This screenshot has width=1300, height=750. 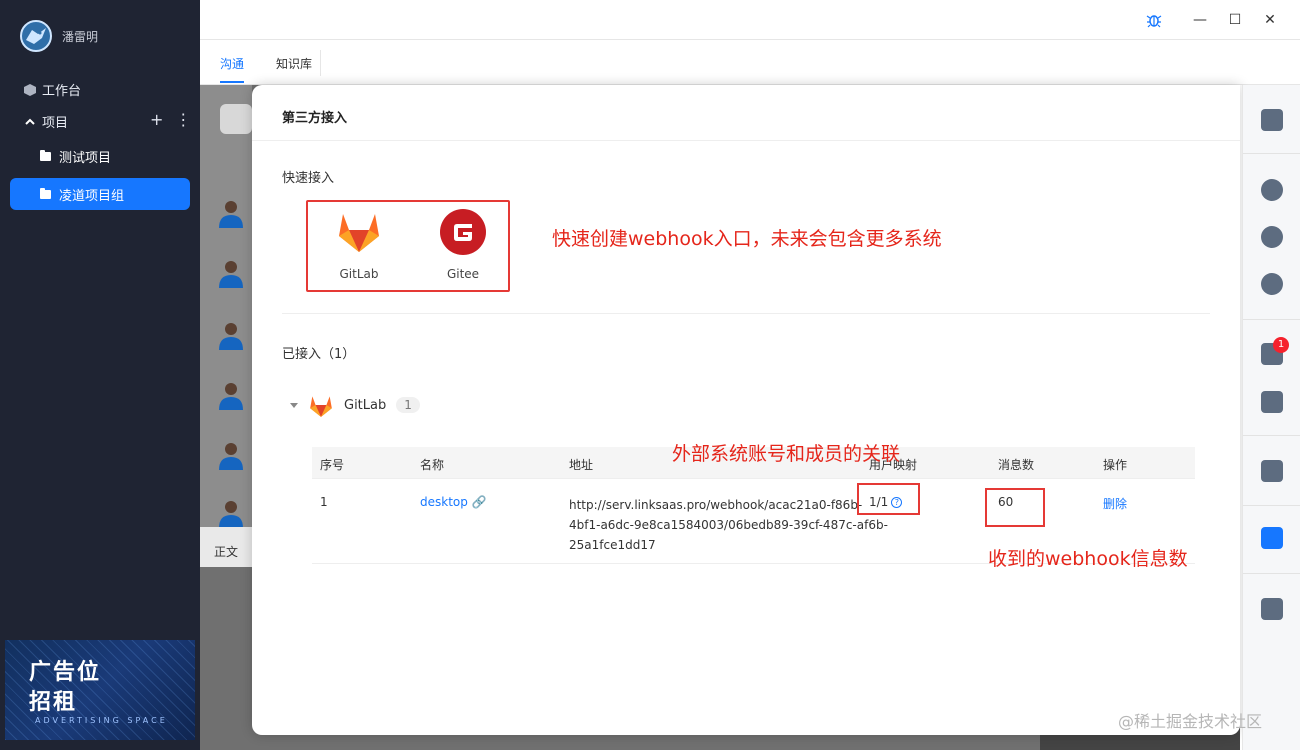 I want to click on close-button: ✕, so click(x=1270, y=20).